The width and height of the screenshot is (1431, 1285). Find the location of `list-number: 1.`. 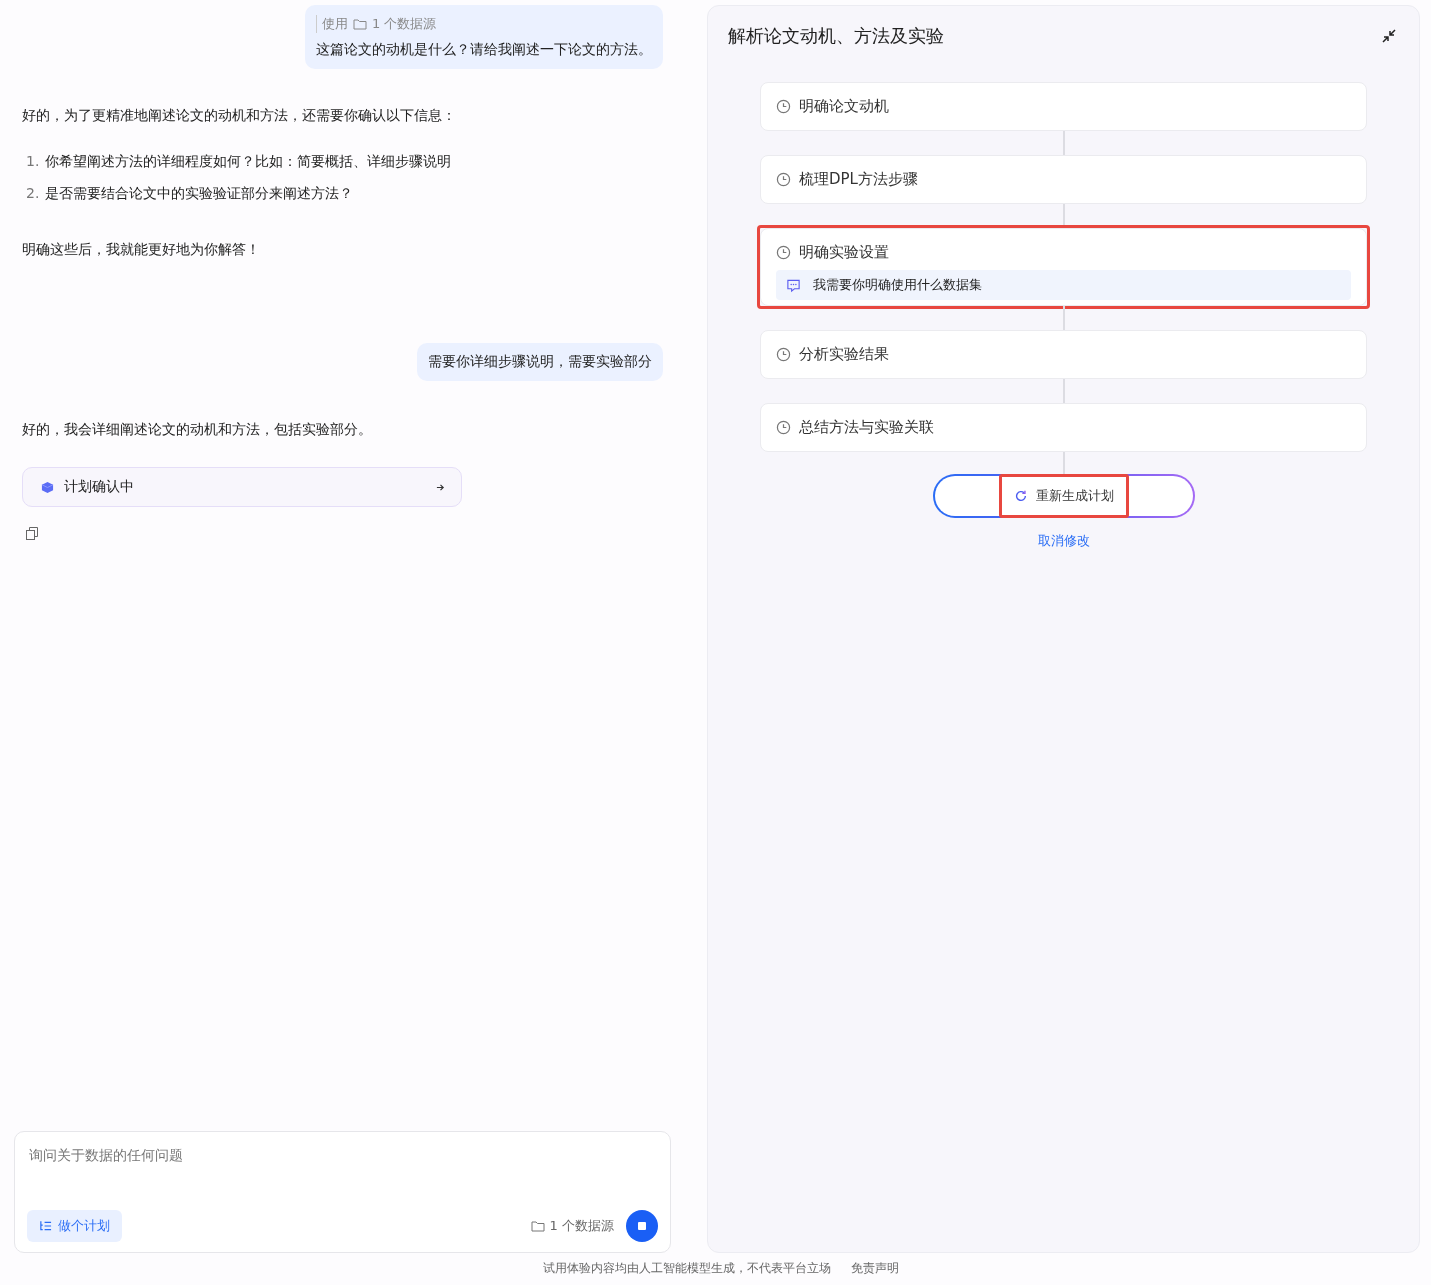

list-number: 1. is located at coordinates (33, 162).